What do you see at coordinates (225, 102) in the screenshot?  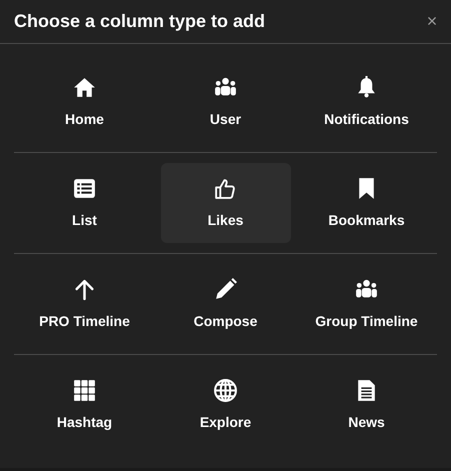 I see `column-type-option: User` at bounding box center [225, 102].